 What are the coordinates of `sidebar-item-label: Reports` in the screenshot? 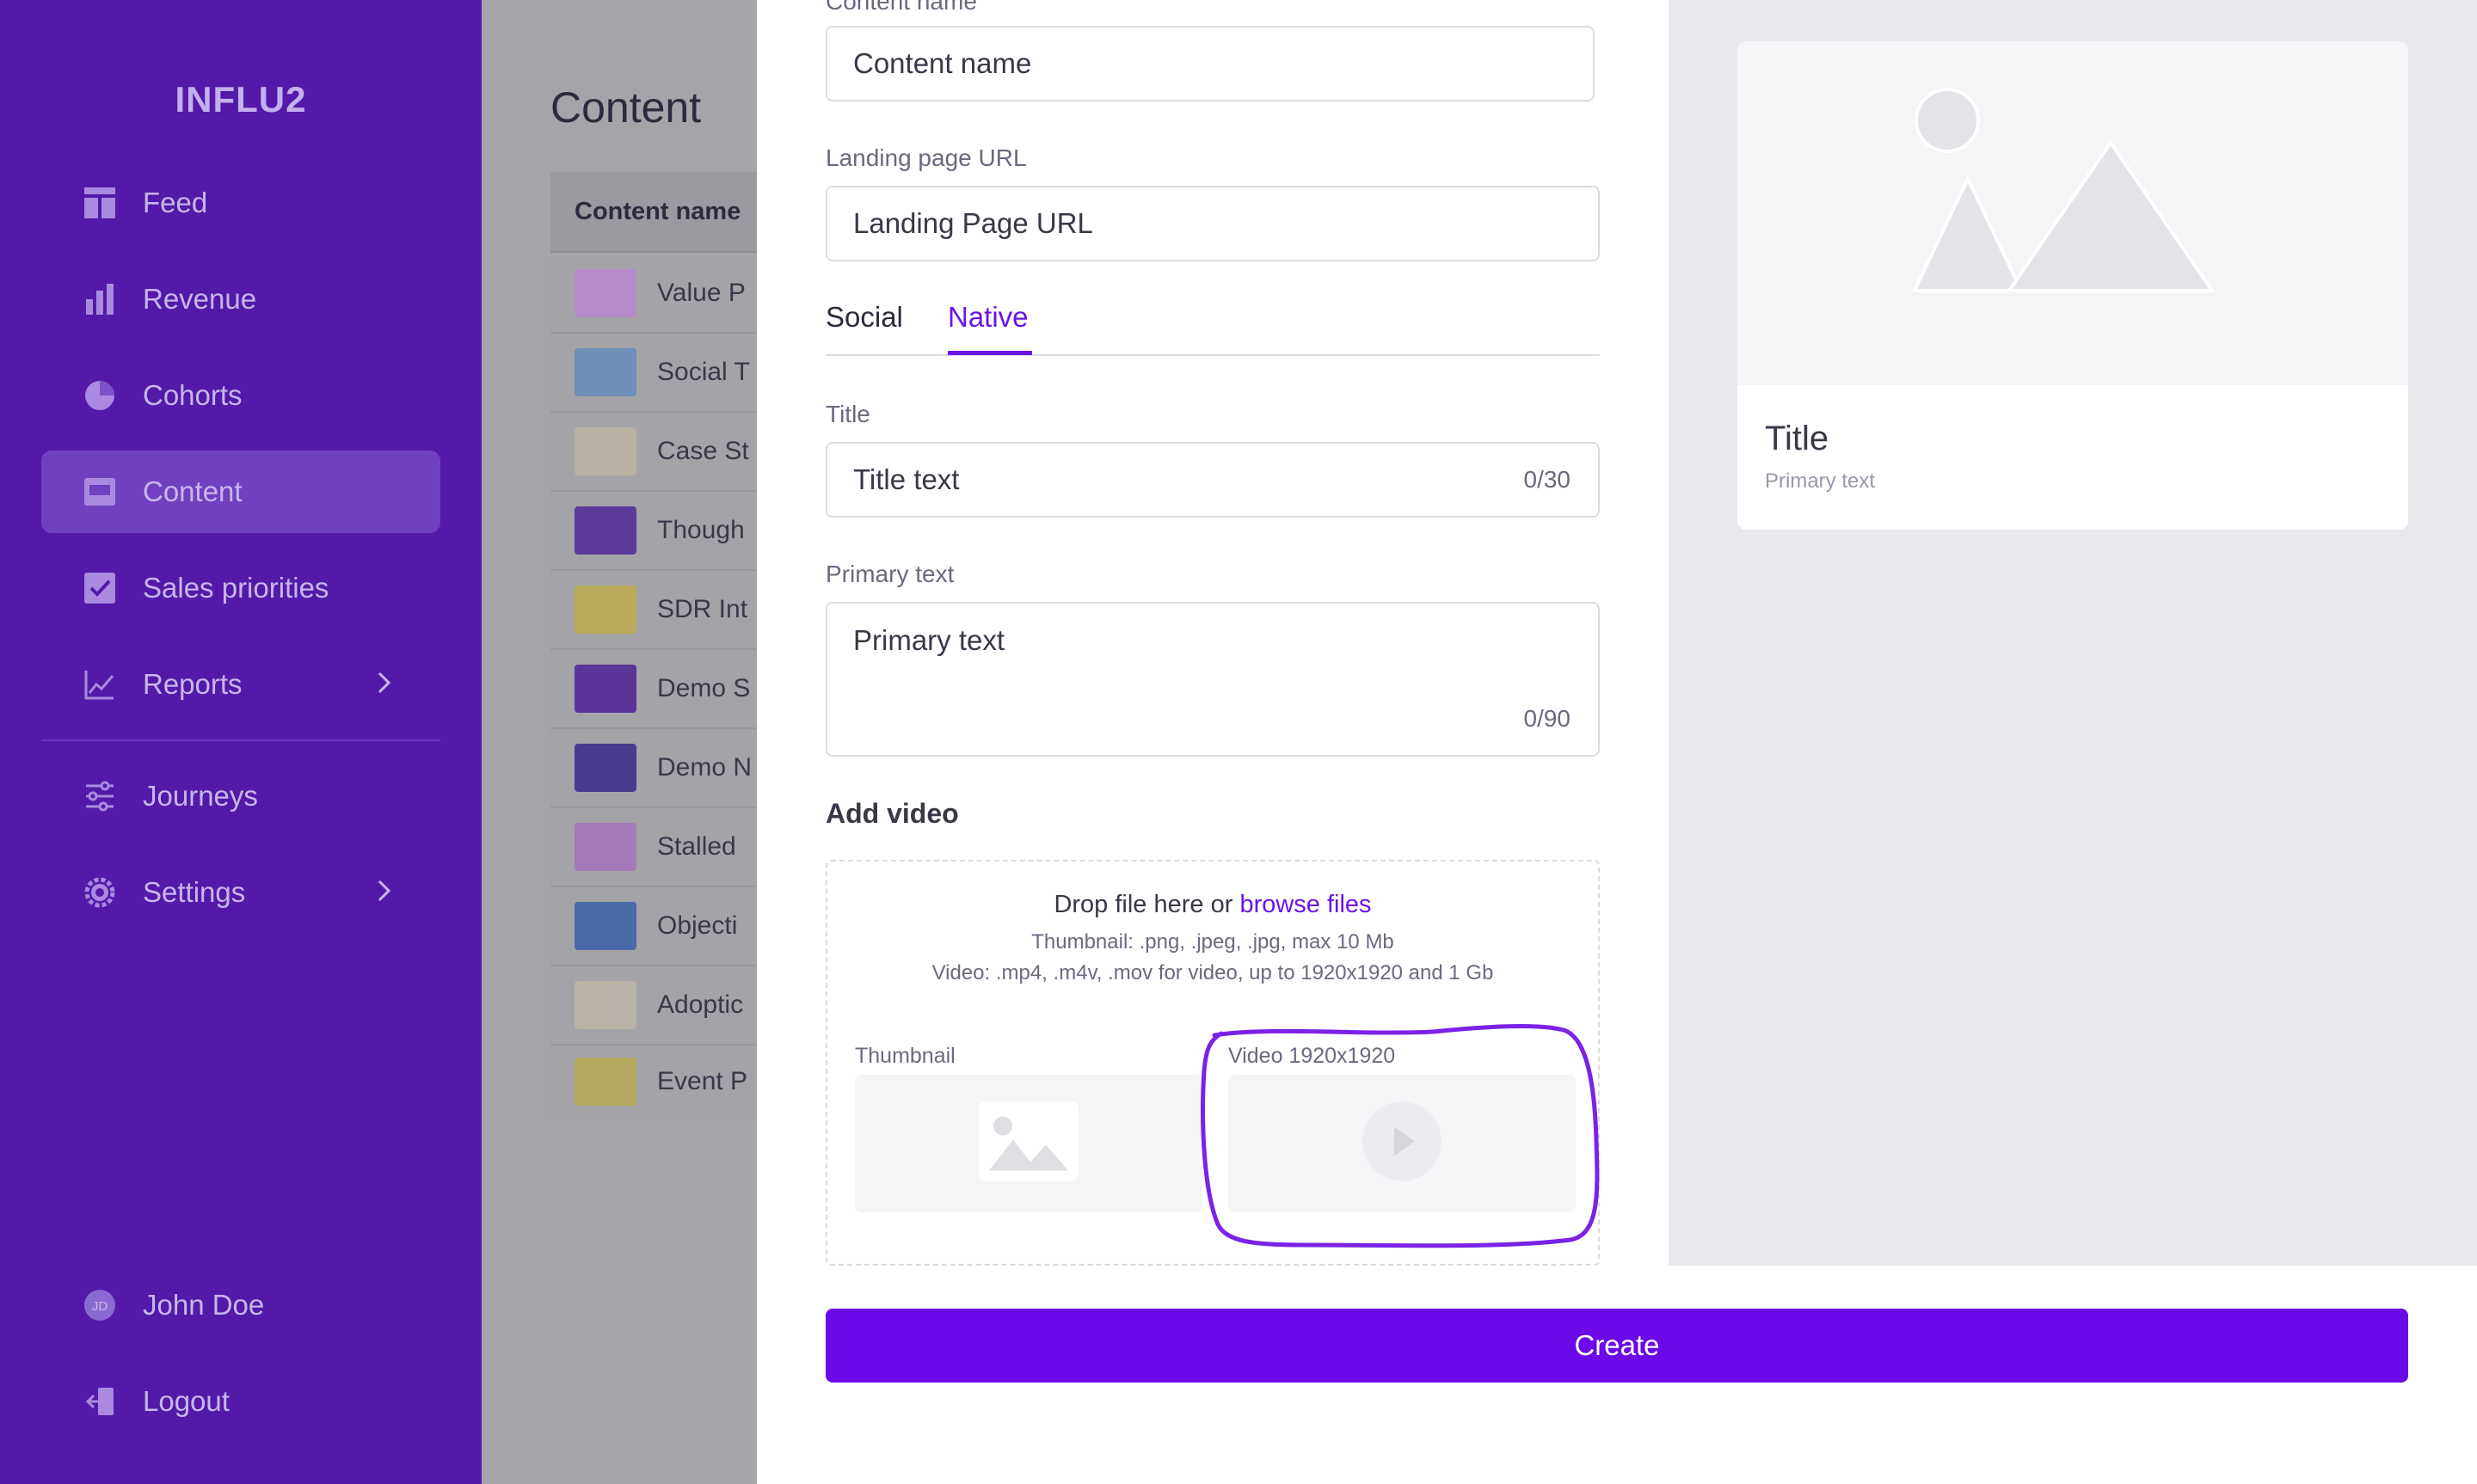 It's located at (193, 684).